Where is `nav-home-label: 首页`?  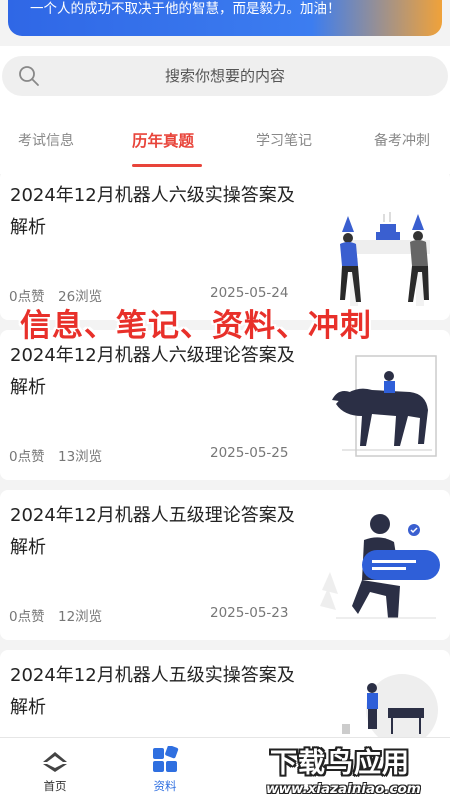 nav-home-label: 首页 is located at coordinates (55, 786).